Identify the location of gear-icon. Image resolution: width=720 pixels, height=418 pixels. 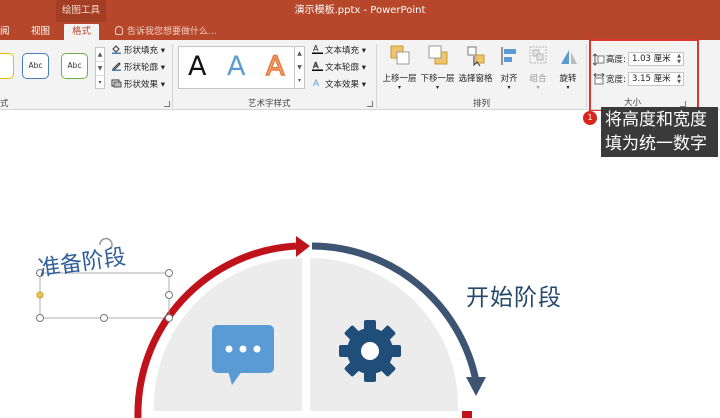
(370, 351).